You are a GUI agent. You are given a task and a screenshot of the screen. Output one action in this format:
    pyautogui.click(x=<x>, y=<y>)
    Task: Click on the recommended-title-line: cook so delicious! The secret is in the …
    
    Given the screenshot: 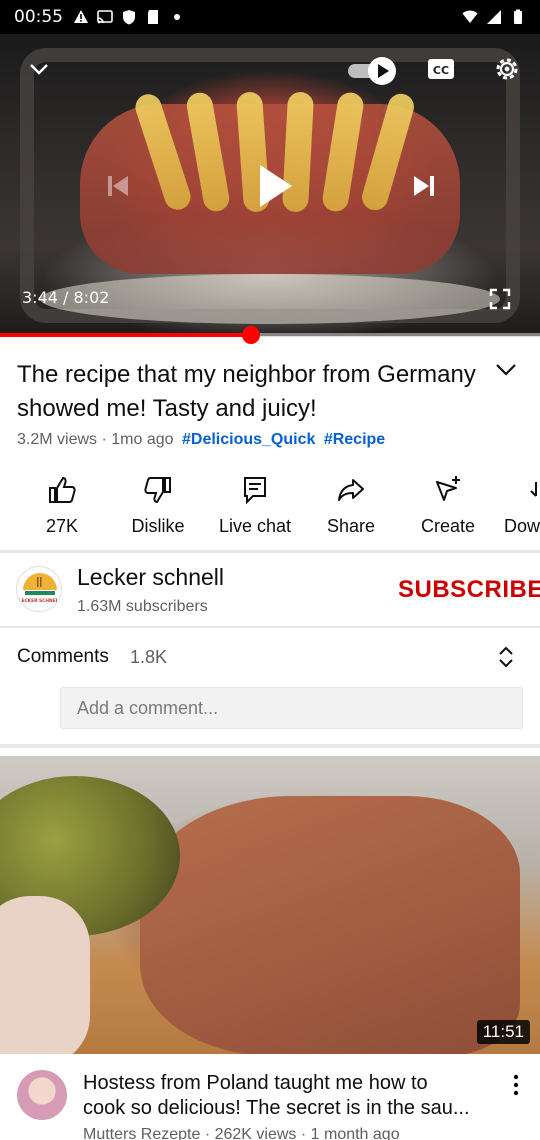 What is the action you would take?
    pyautogui.click(x=276, y=1108)
    